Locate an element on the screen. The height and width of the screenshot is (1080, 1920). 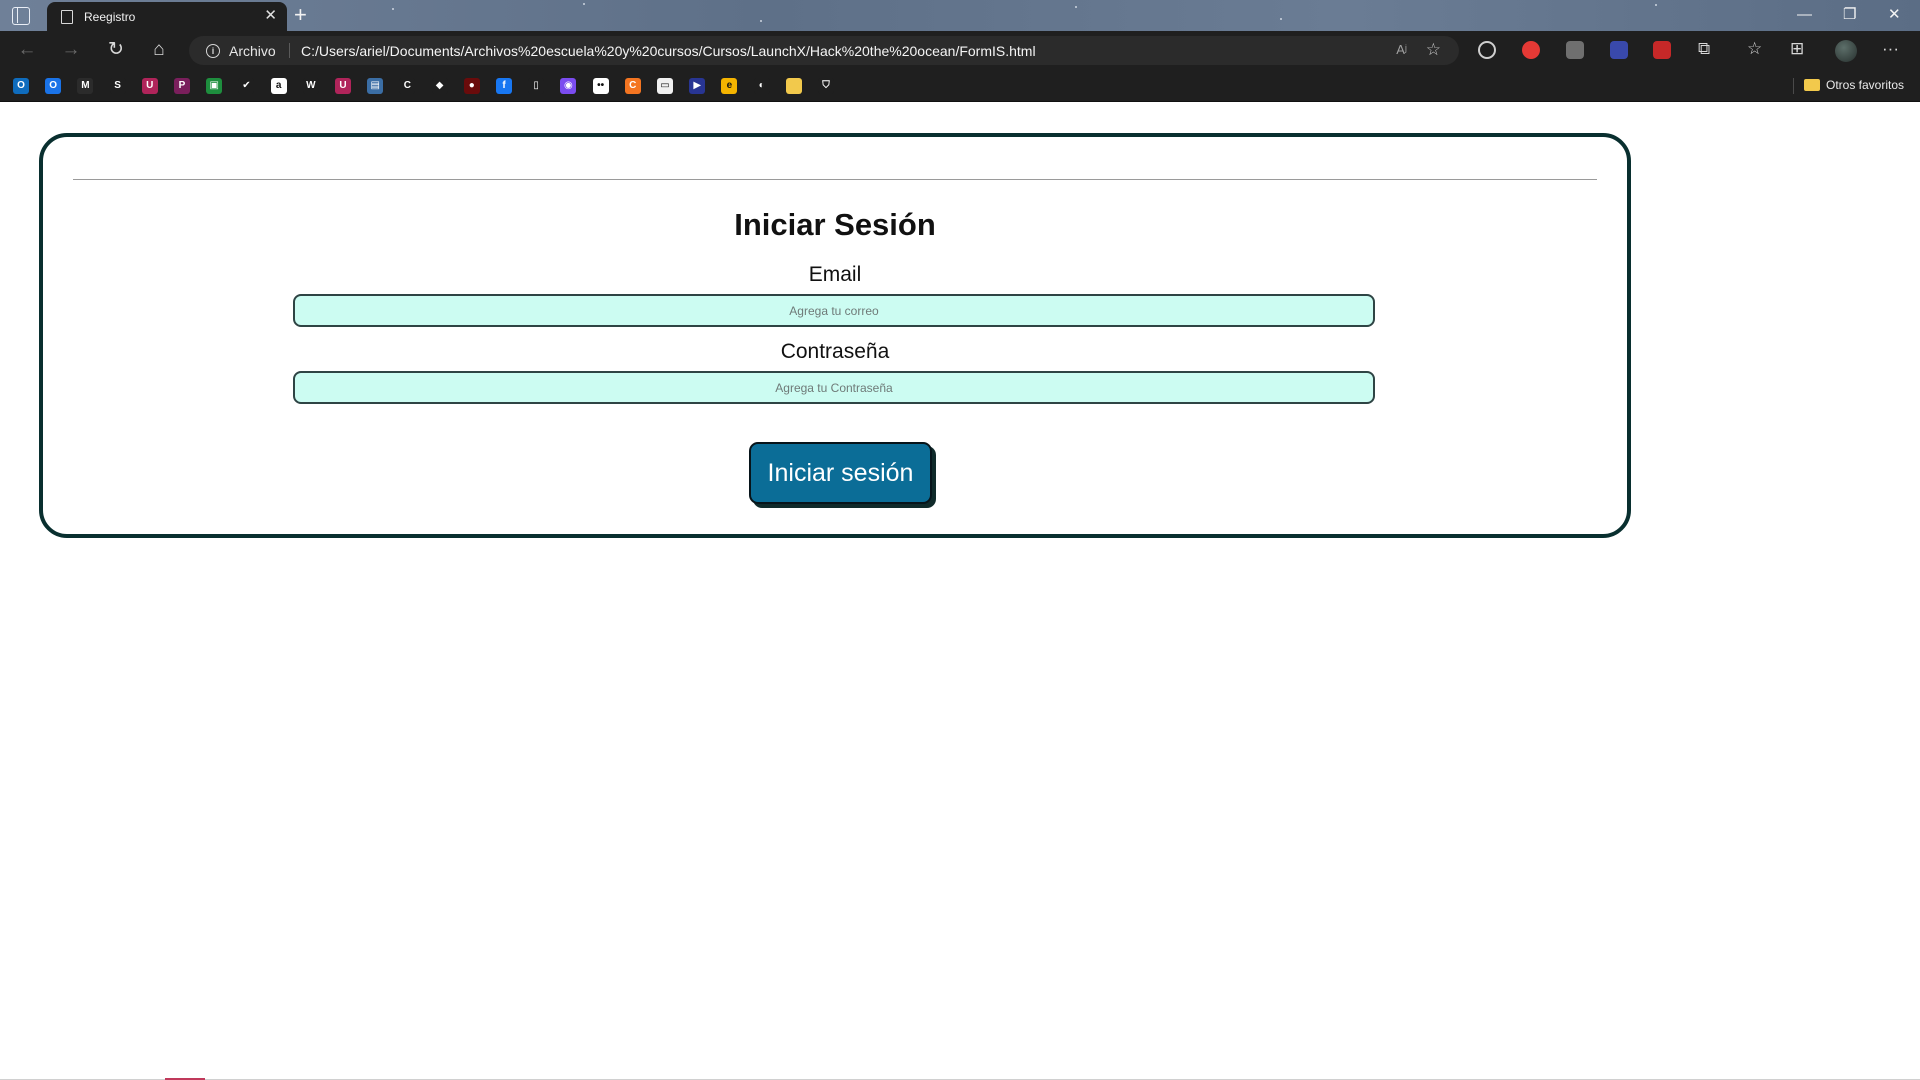
page-icon is located at coordinates (67, 17).